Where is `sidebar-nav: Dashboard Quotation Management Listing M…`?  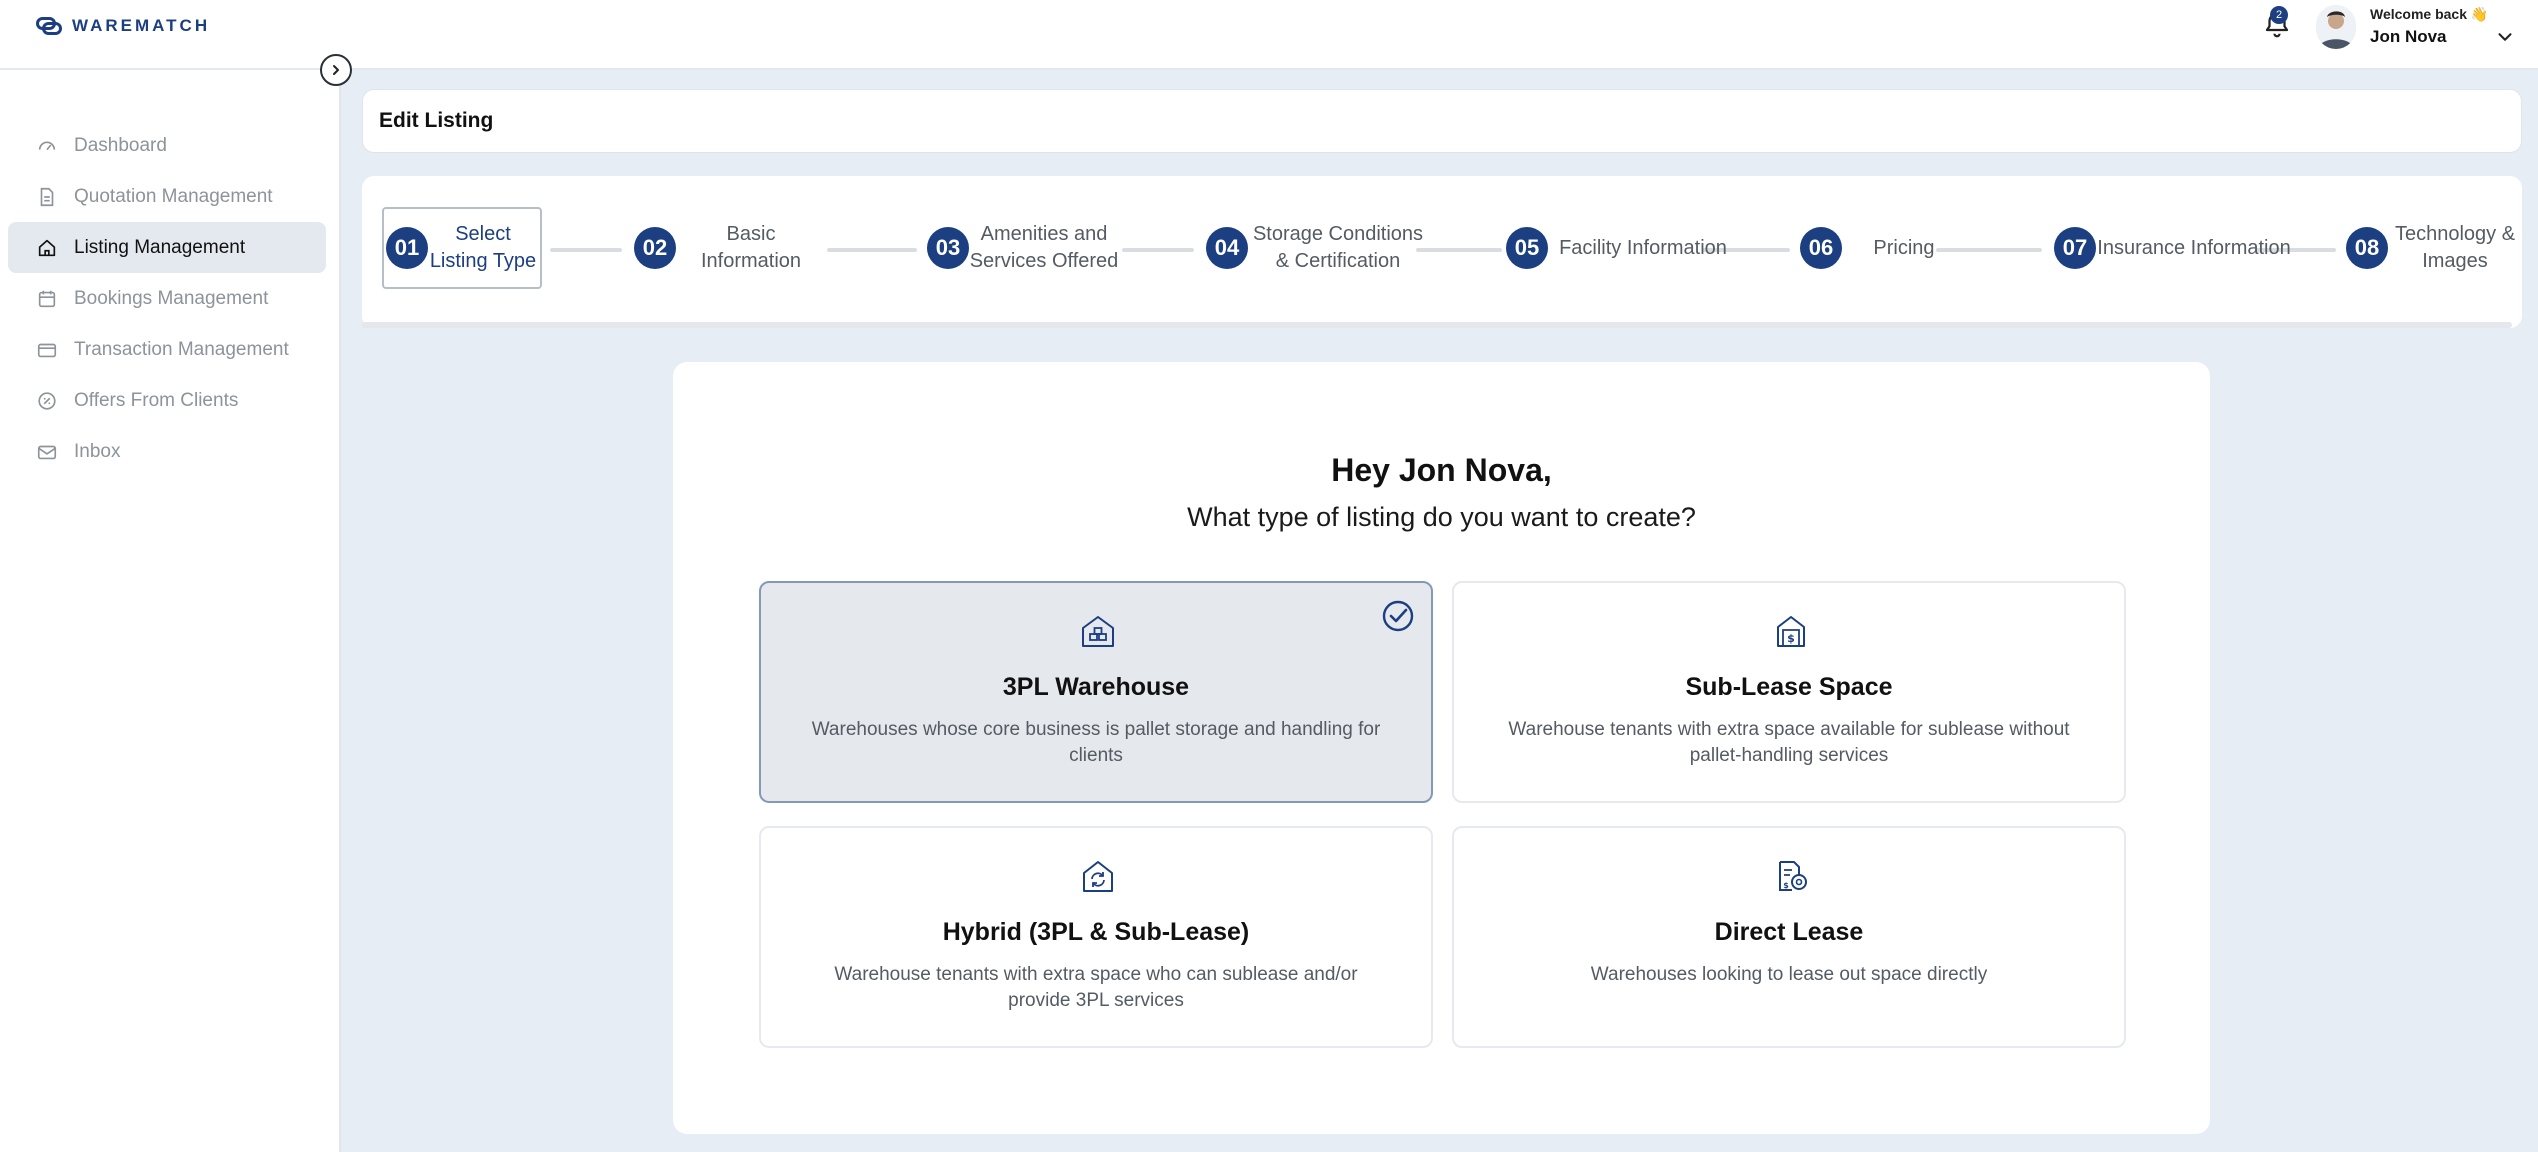
sidebar-nav: Dashboard Quotation Management Listing M… is located at coordinates (167, 298).